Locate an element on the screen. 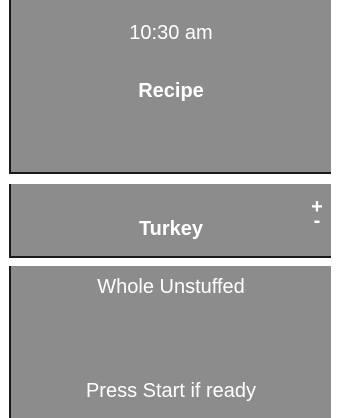 This screenshot has width=347, height=418. adjust-control: + - is located at coordinates (317, 215).